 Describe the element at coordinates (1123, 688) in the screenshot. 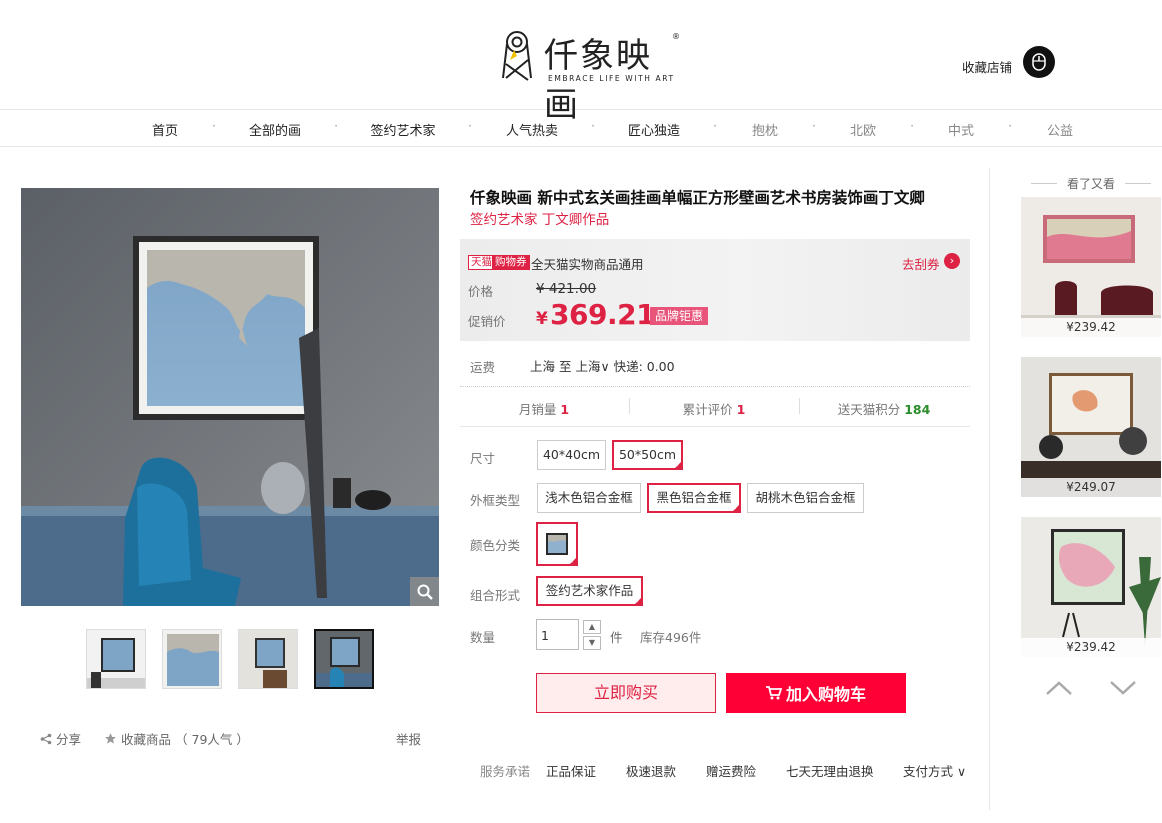

I see `scroll-down-icon` at that location.